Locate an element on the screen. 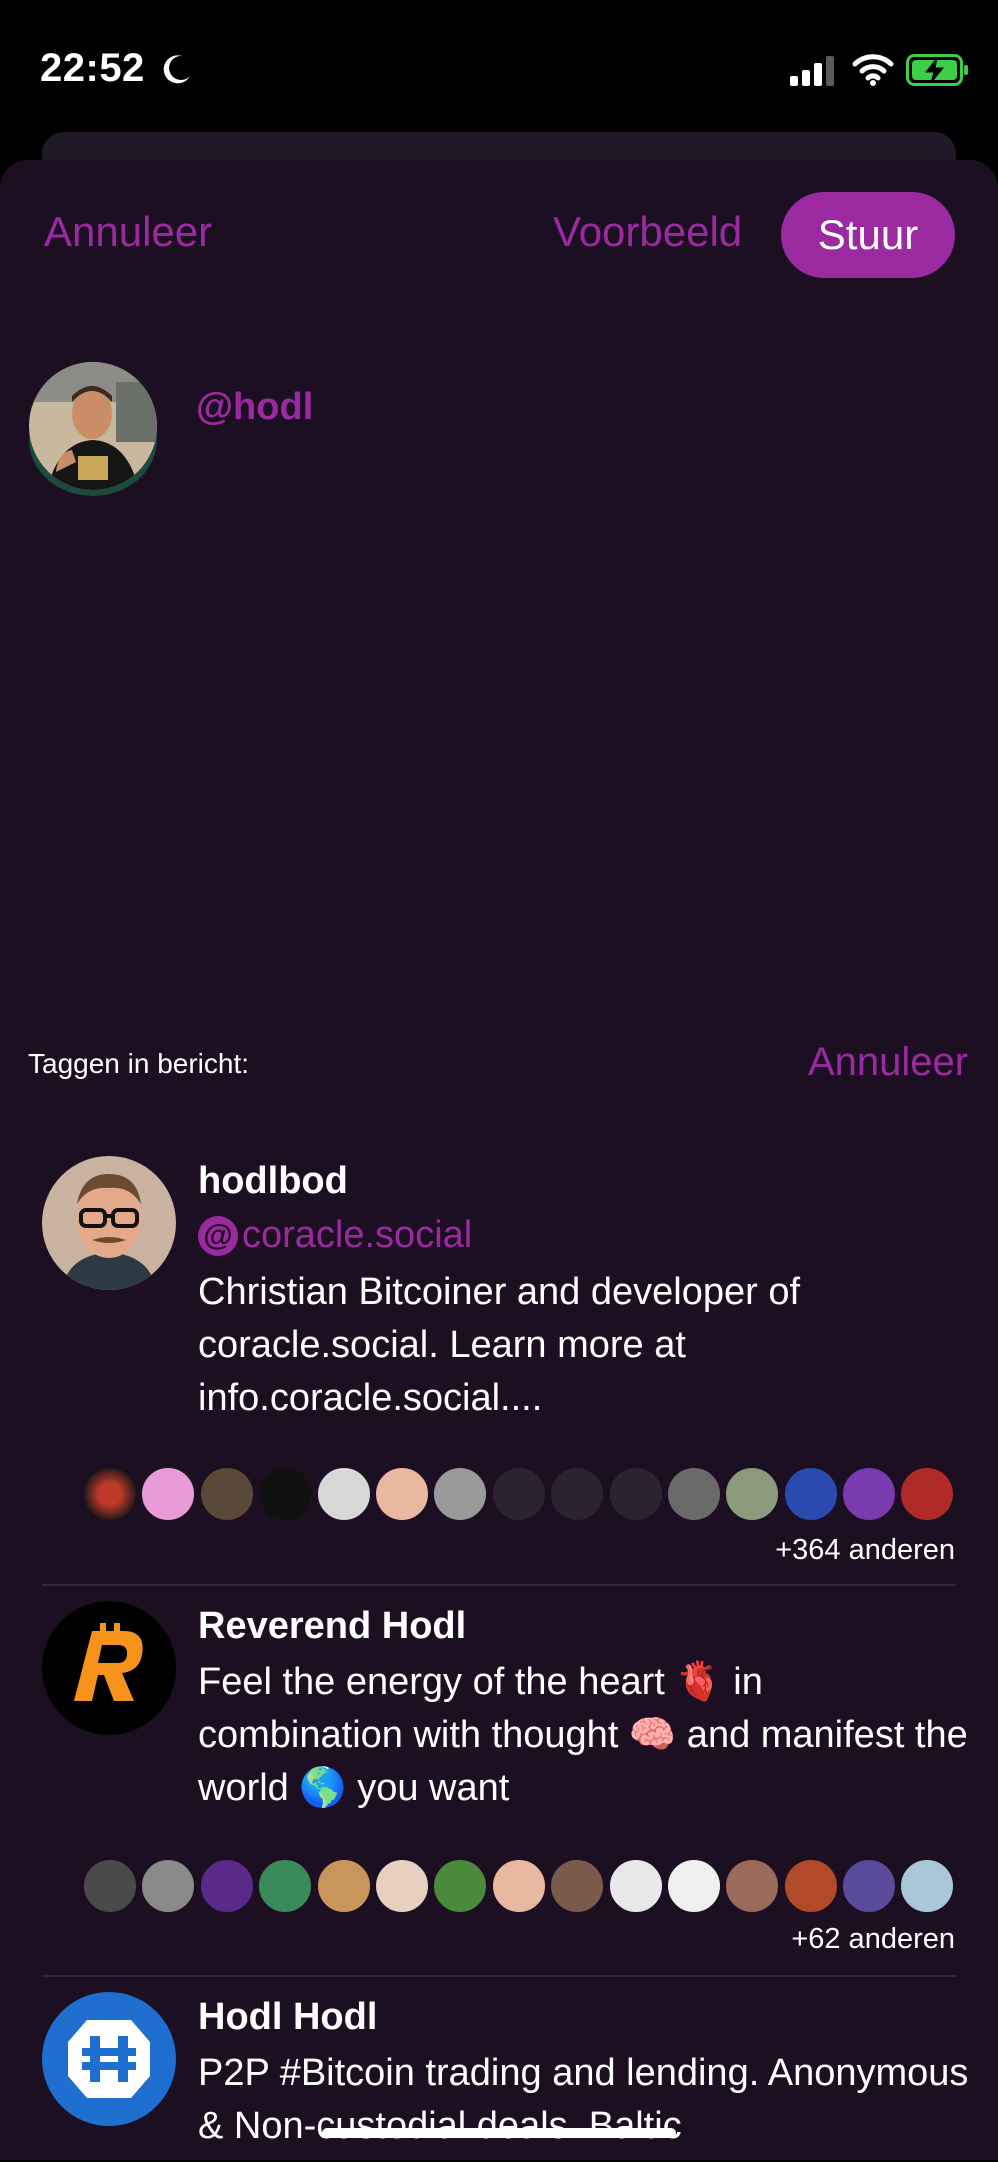  battery-charging-icon is located at coordinates (937, 70).